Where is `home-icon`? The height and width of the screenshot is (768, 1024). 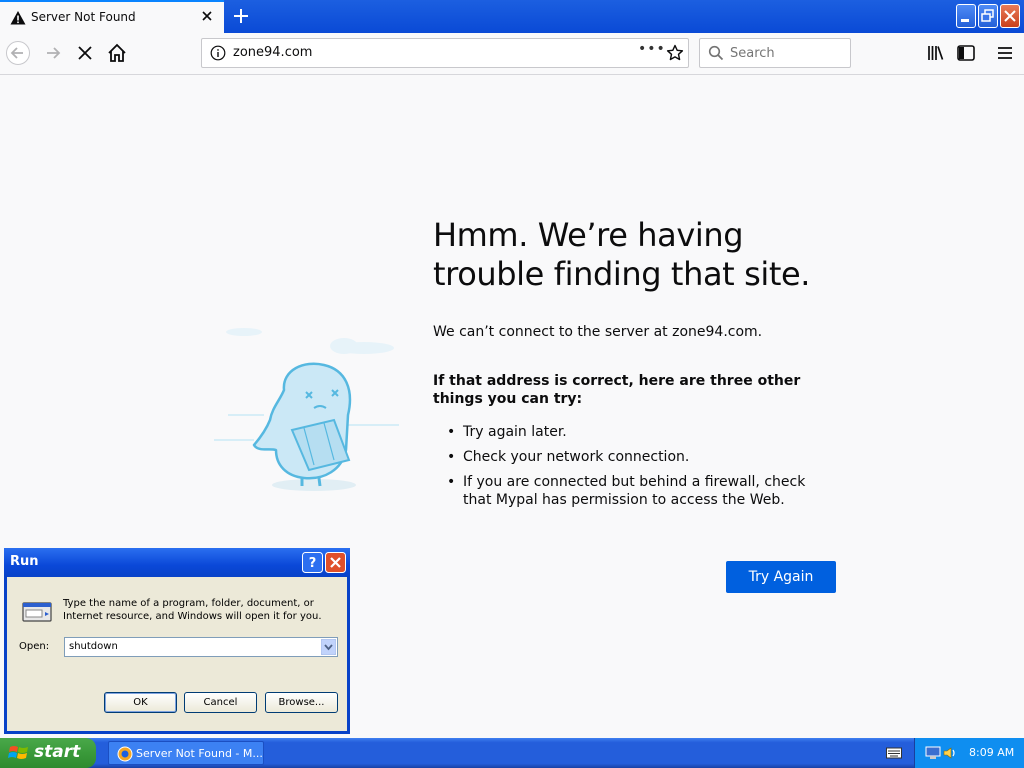
home-icon is located at coordinates (117, 53).